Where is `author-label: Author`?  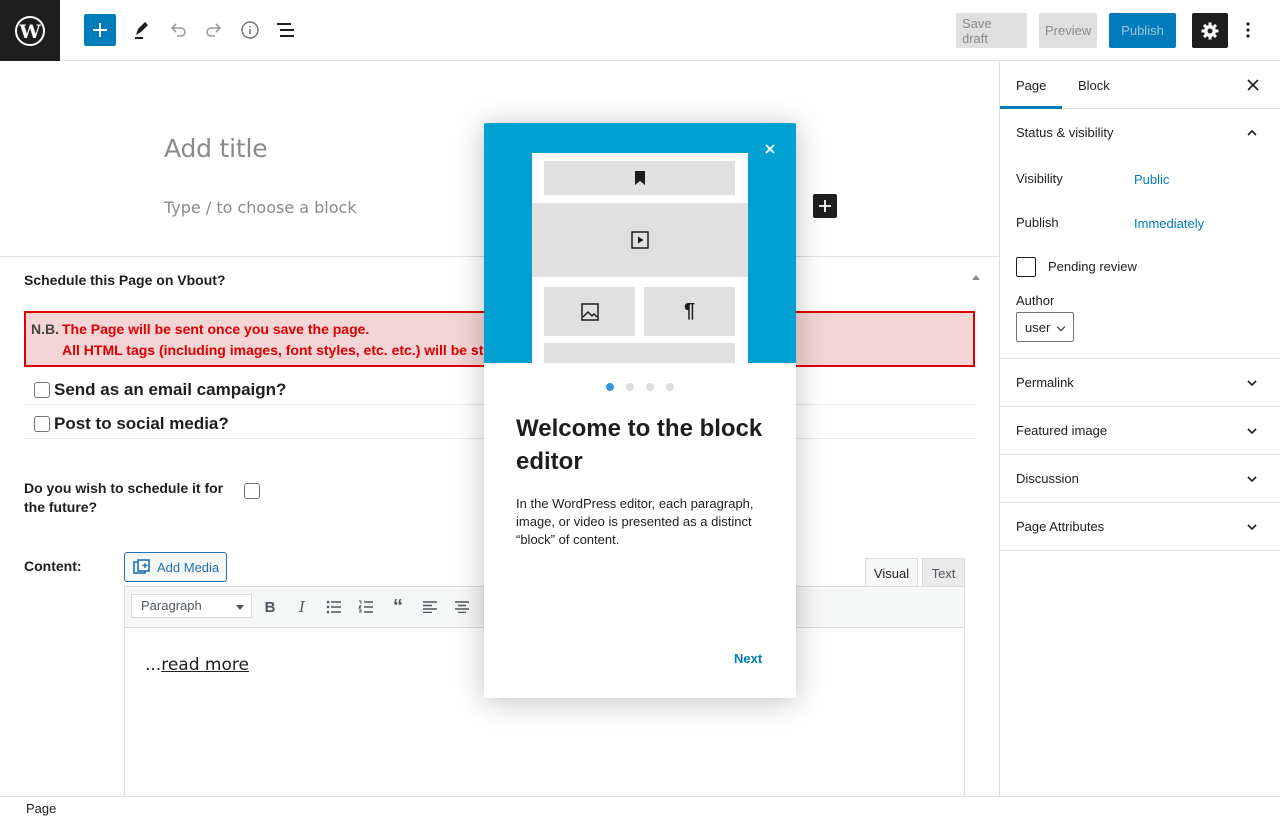 author-label: Author is located at coordinates (1035, 300).